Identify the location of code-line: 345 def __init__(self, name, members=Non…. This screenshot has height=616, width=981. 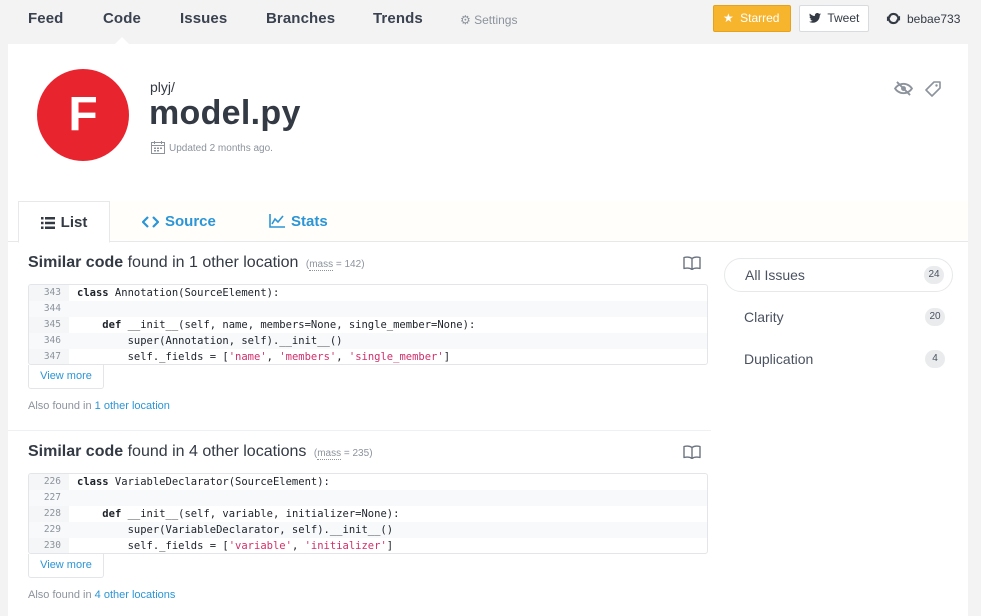
(368, 325).